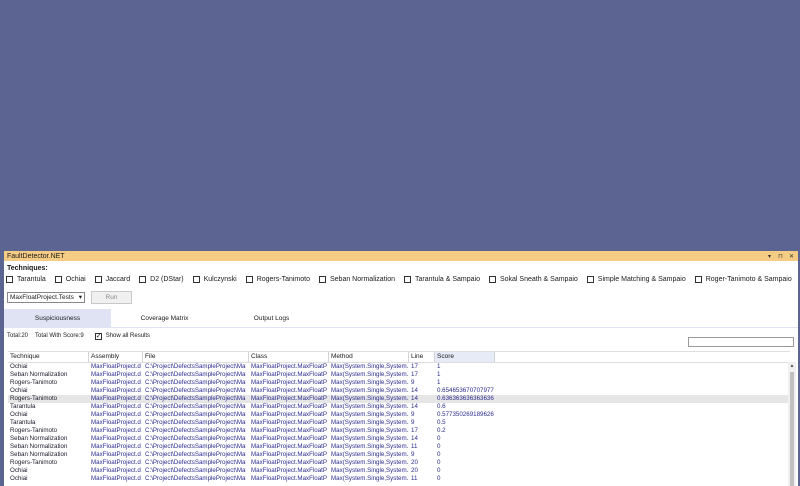 Image resolution: width=800 pixels, height=486 pixels. I want to click on technique-label: Kulczynski, so click(220, 279).